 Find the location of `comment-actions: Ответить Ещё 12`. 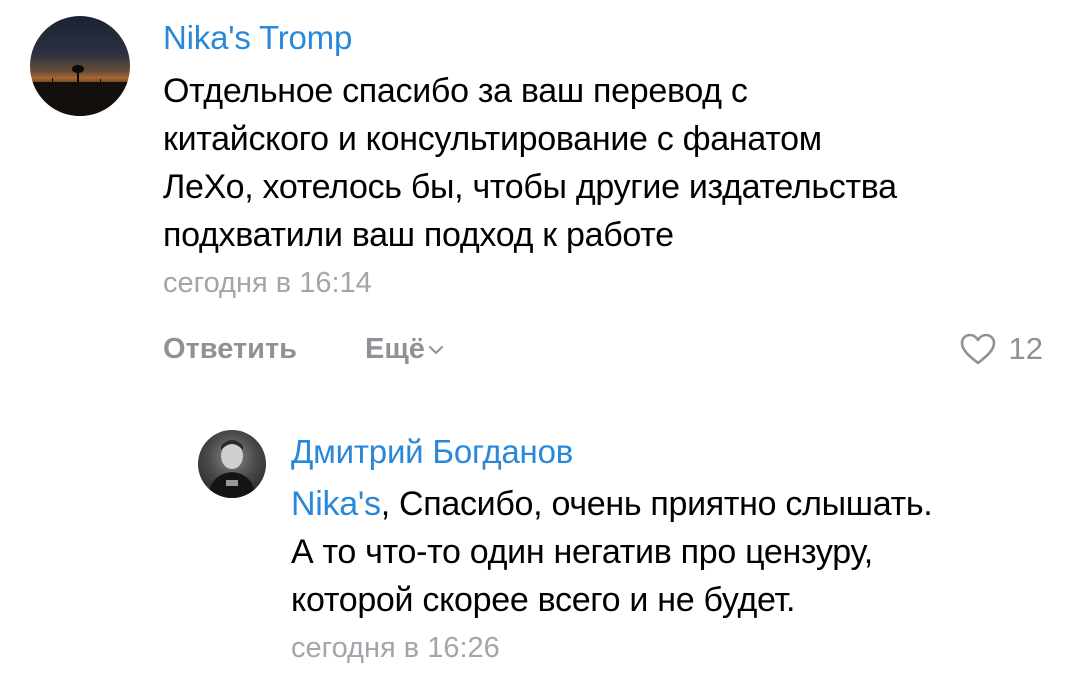

comment-actions: Ответить Ещё 12 is located at coordinates (608, 349).